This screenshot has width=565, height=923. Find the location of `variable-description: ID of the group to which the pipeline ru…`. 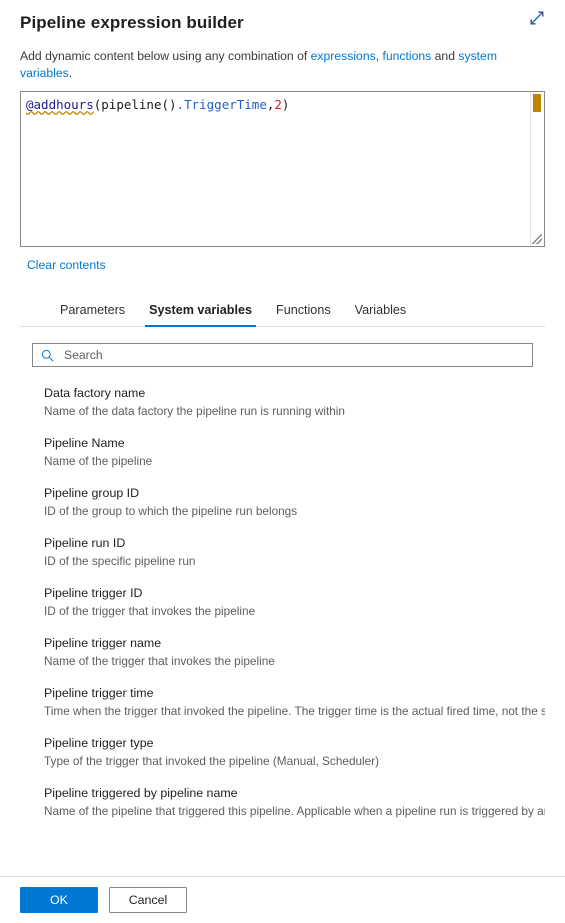

variable-description: ID of the group to which the pipeline ru… is located at coordinates (171, 511).